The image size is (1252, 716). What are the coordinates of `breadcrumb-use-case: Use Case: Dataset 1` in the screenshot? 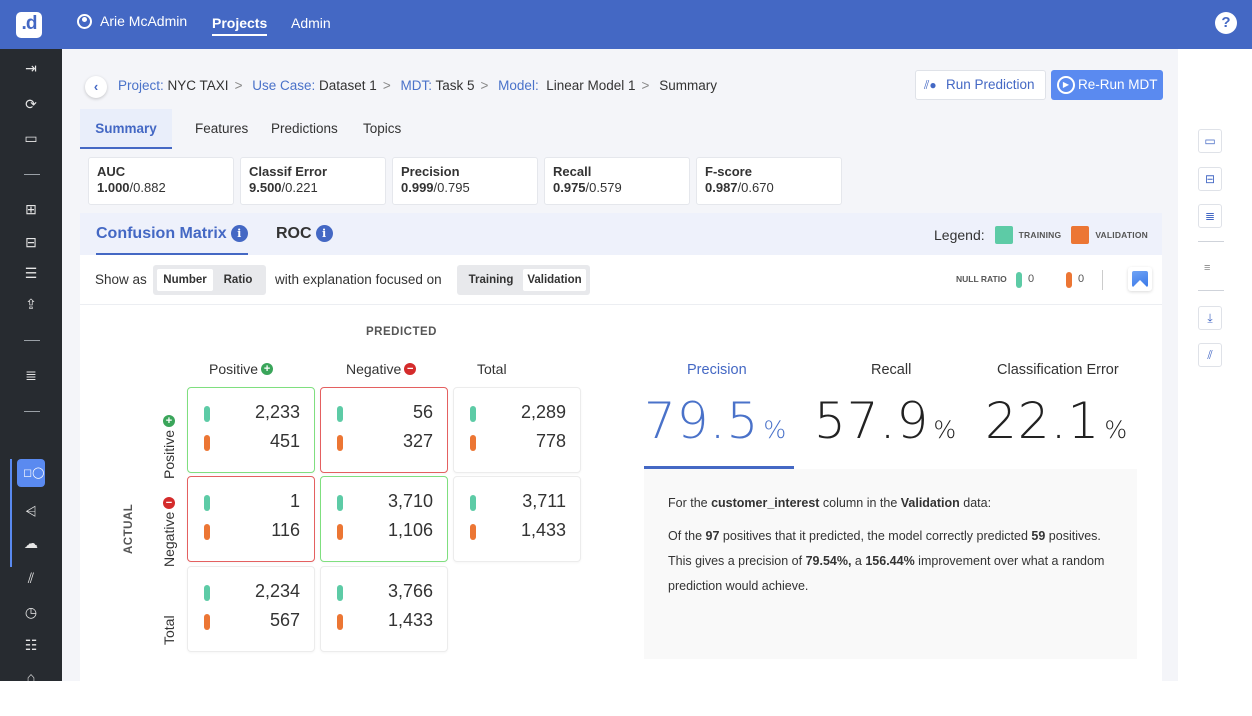 It's located at (314, 85).